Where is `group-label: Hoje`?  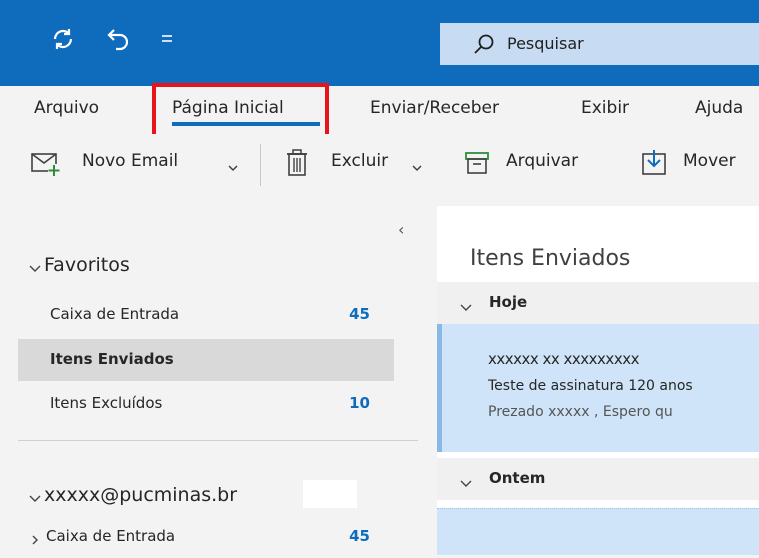 group-label: Hoje is located at coordinates (508, 302).